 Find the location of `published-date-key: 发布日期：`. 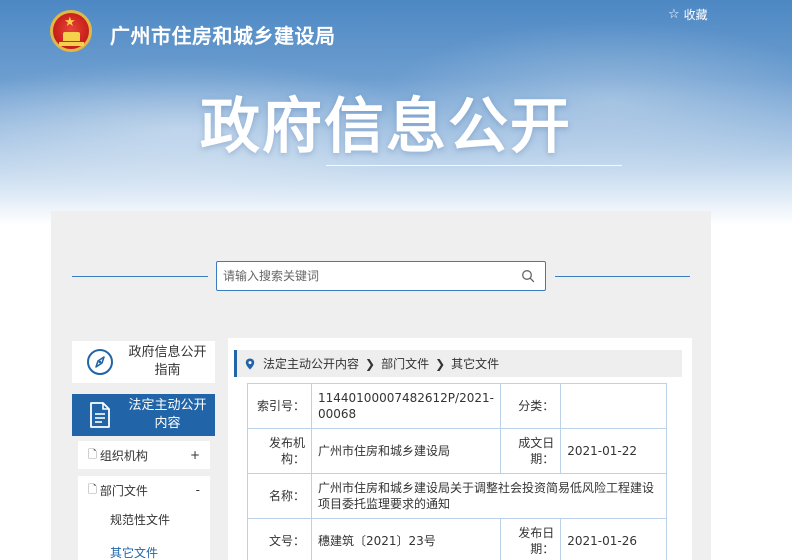

published-date-key: 发布日期： is located at coordinates (530, 539).